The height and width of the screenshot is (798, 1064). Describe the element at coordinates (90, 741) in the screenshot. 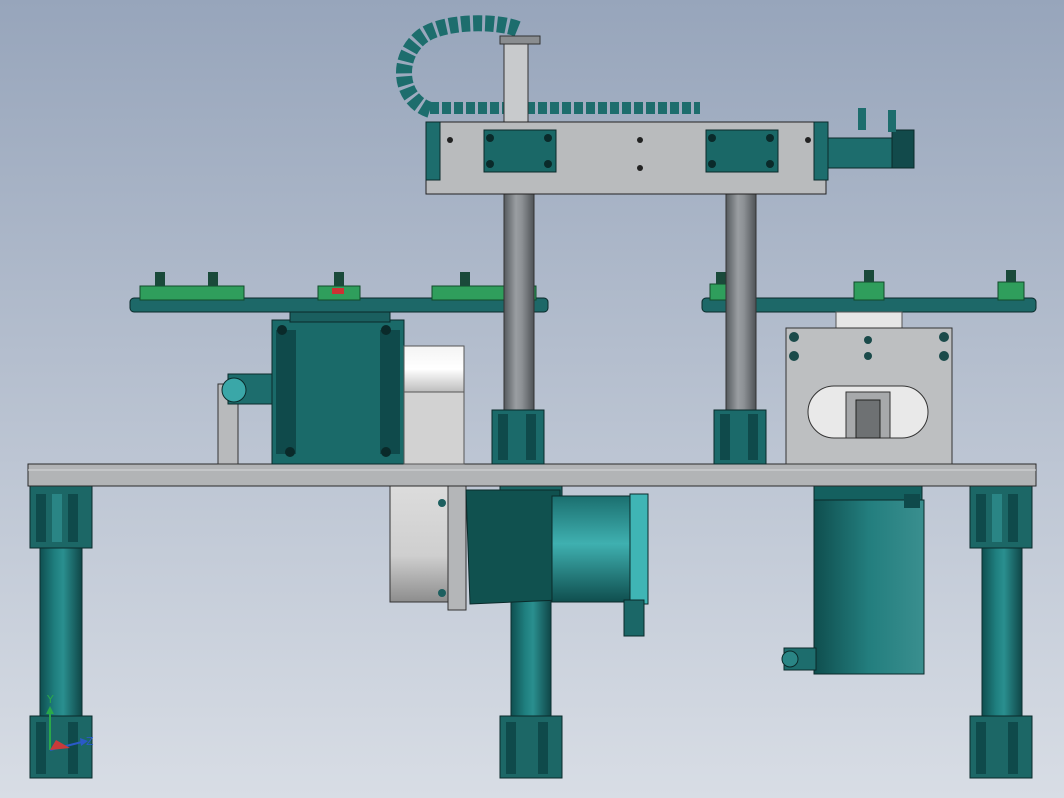

I see `triad-z-label: Z` at that location.